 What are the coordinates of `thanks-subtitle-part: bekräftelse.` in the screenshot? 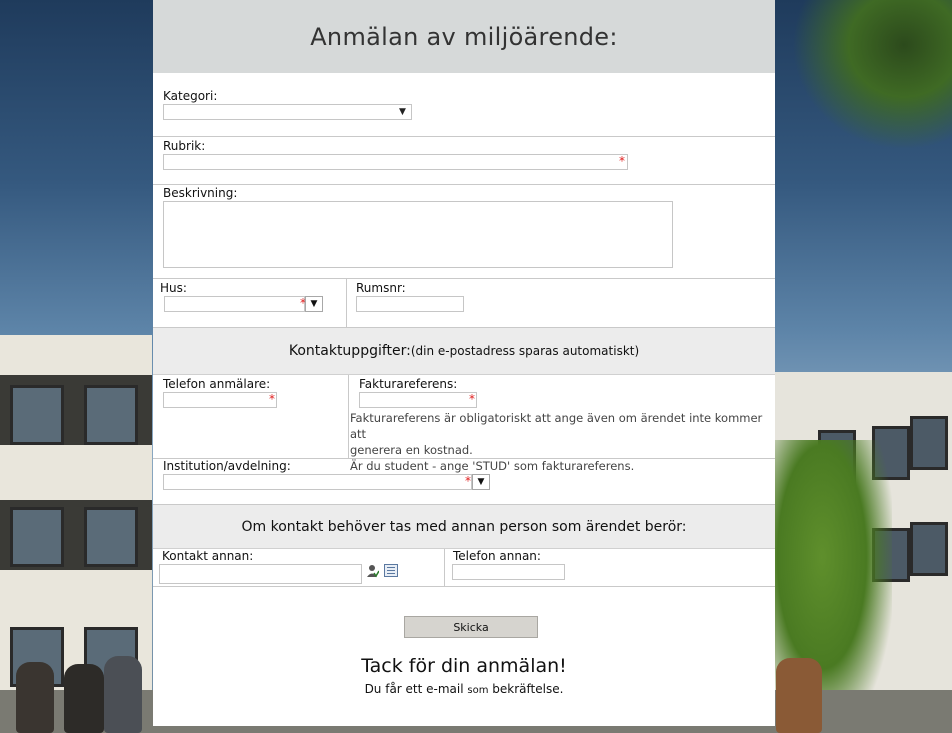 It's located at (526, 689).